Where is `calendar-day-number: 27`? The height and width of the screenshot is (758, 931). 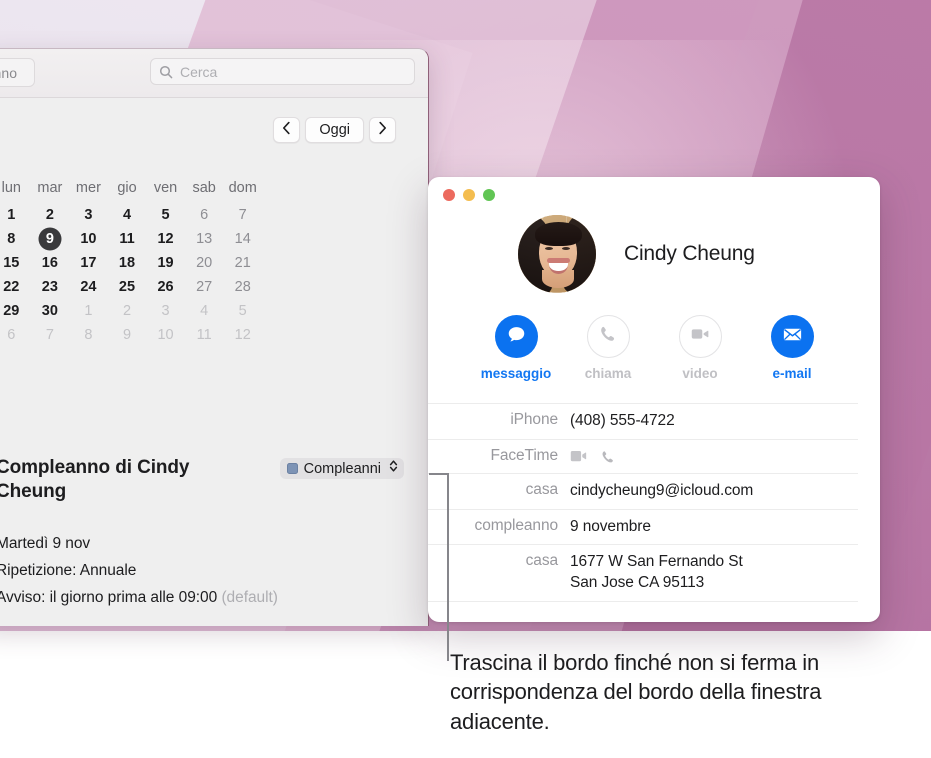 calendar-day-number: 27 is located at coordinates (204, 287).